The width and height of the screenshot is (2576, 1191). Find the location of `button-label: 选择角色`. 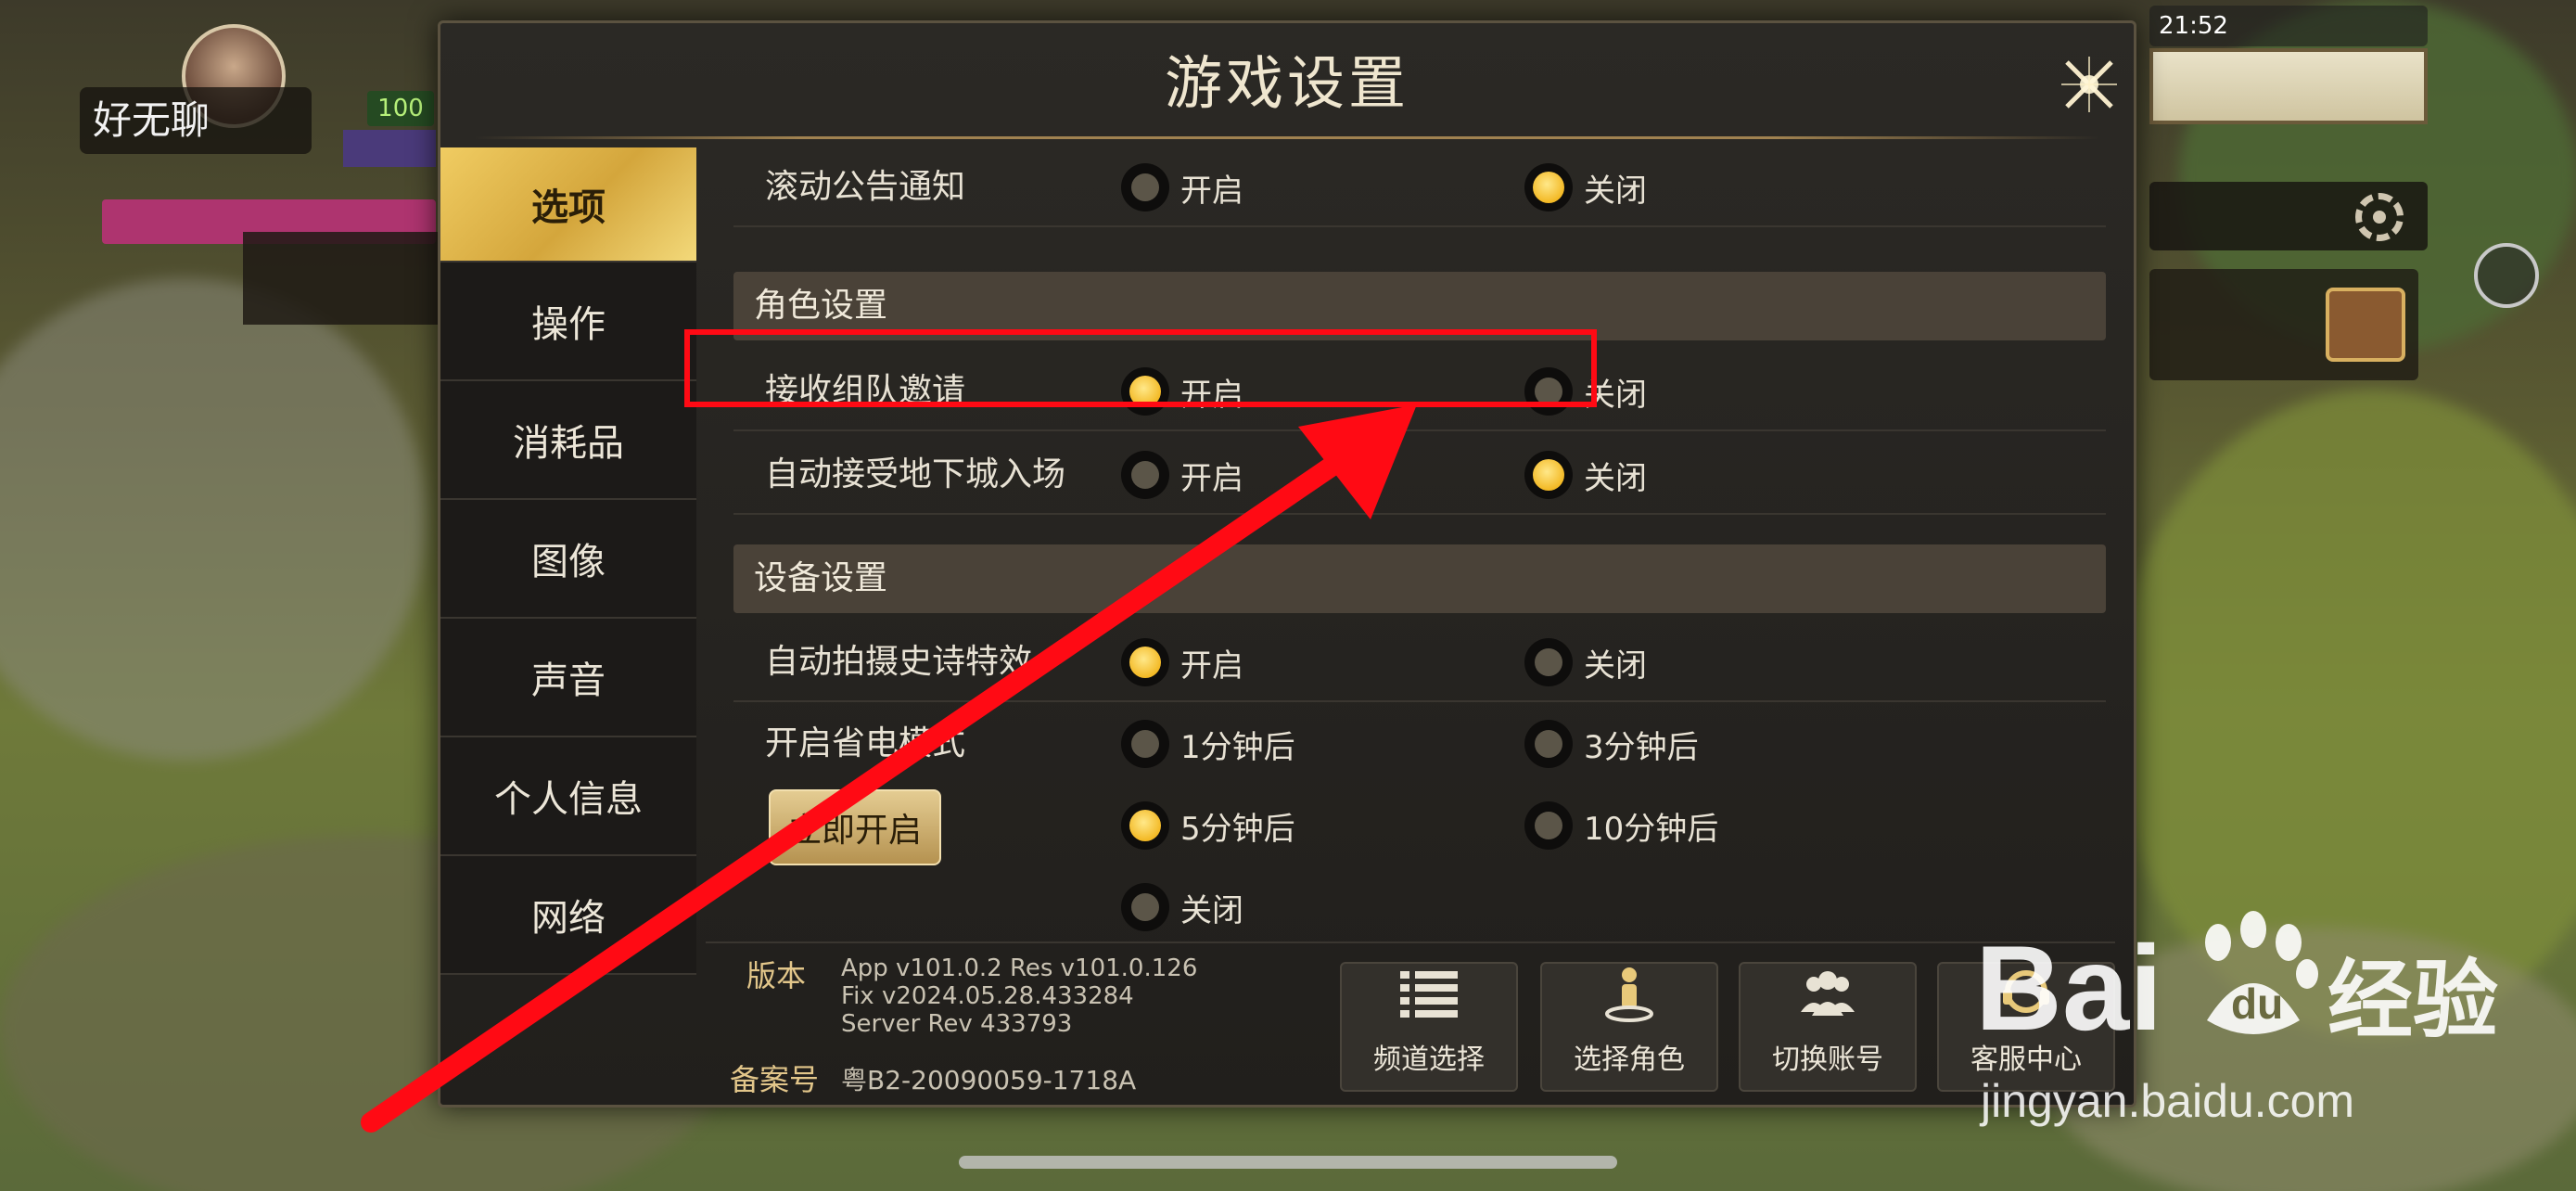

button-label: 选择角色 is located at coordinates (1629, 1060).